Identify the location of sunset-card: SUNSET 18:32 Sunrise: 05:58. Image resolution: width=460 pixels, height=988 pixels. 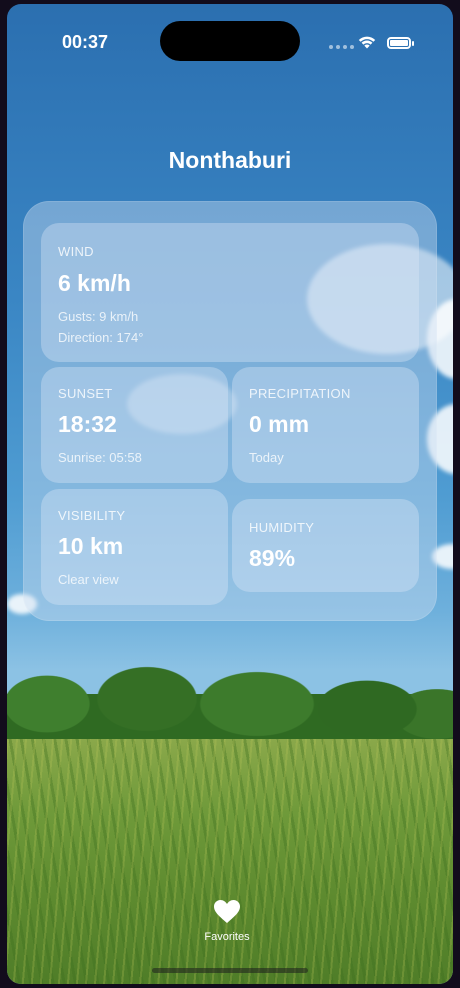
(134, 425).